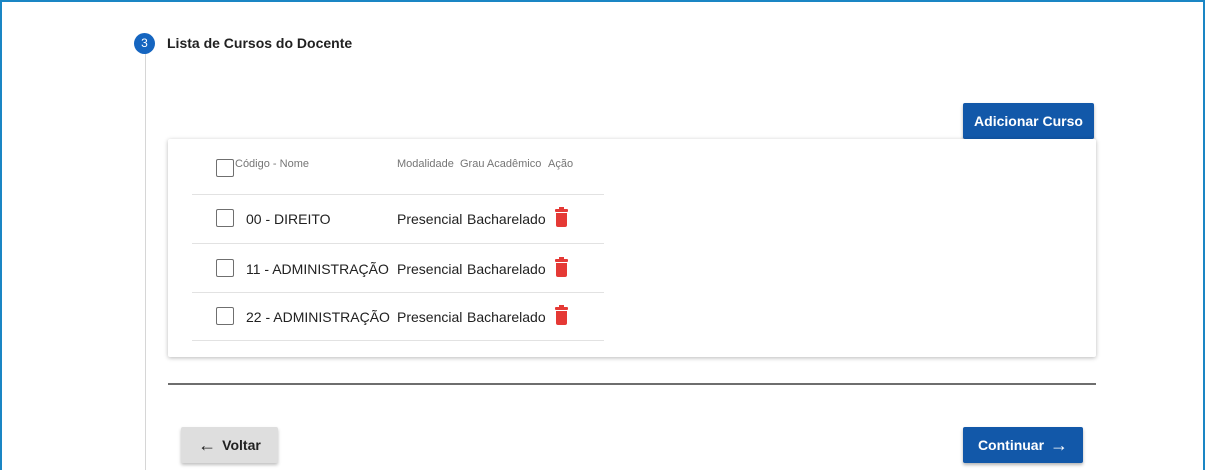  Describe the element at coordinates (272, 164) in the screenshot. I see `header-code-name: Código - Nome` at that location.